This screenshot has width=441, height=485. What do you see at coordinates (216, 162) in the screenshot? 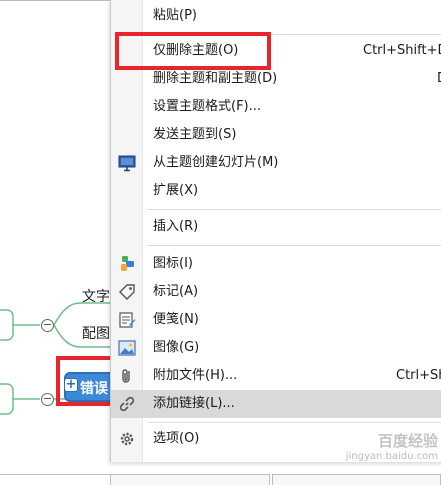
I see `menu-item-label: 从主题创建幻灯片(M)` at bounding box center [216, 162].